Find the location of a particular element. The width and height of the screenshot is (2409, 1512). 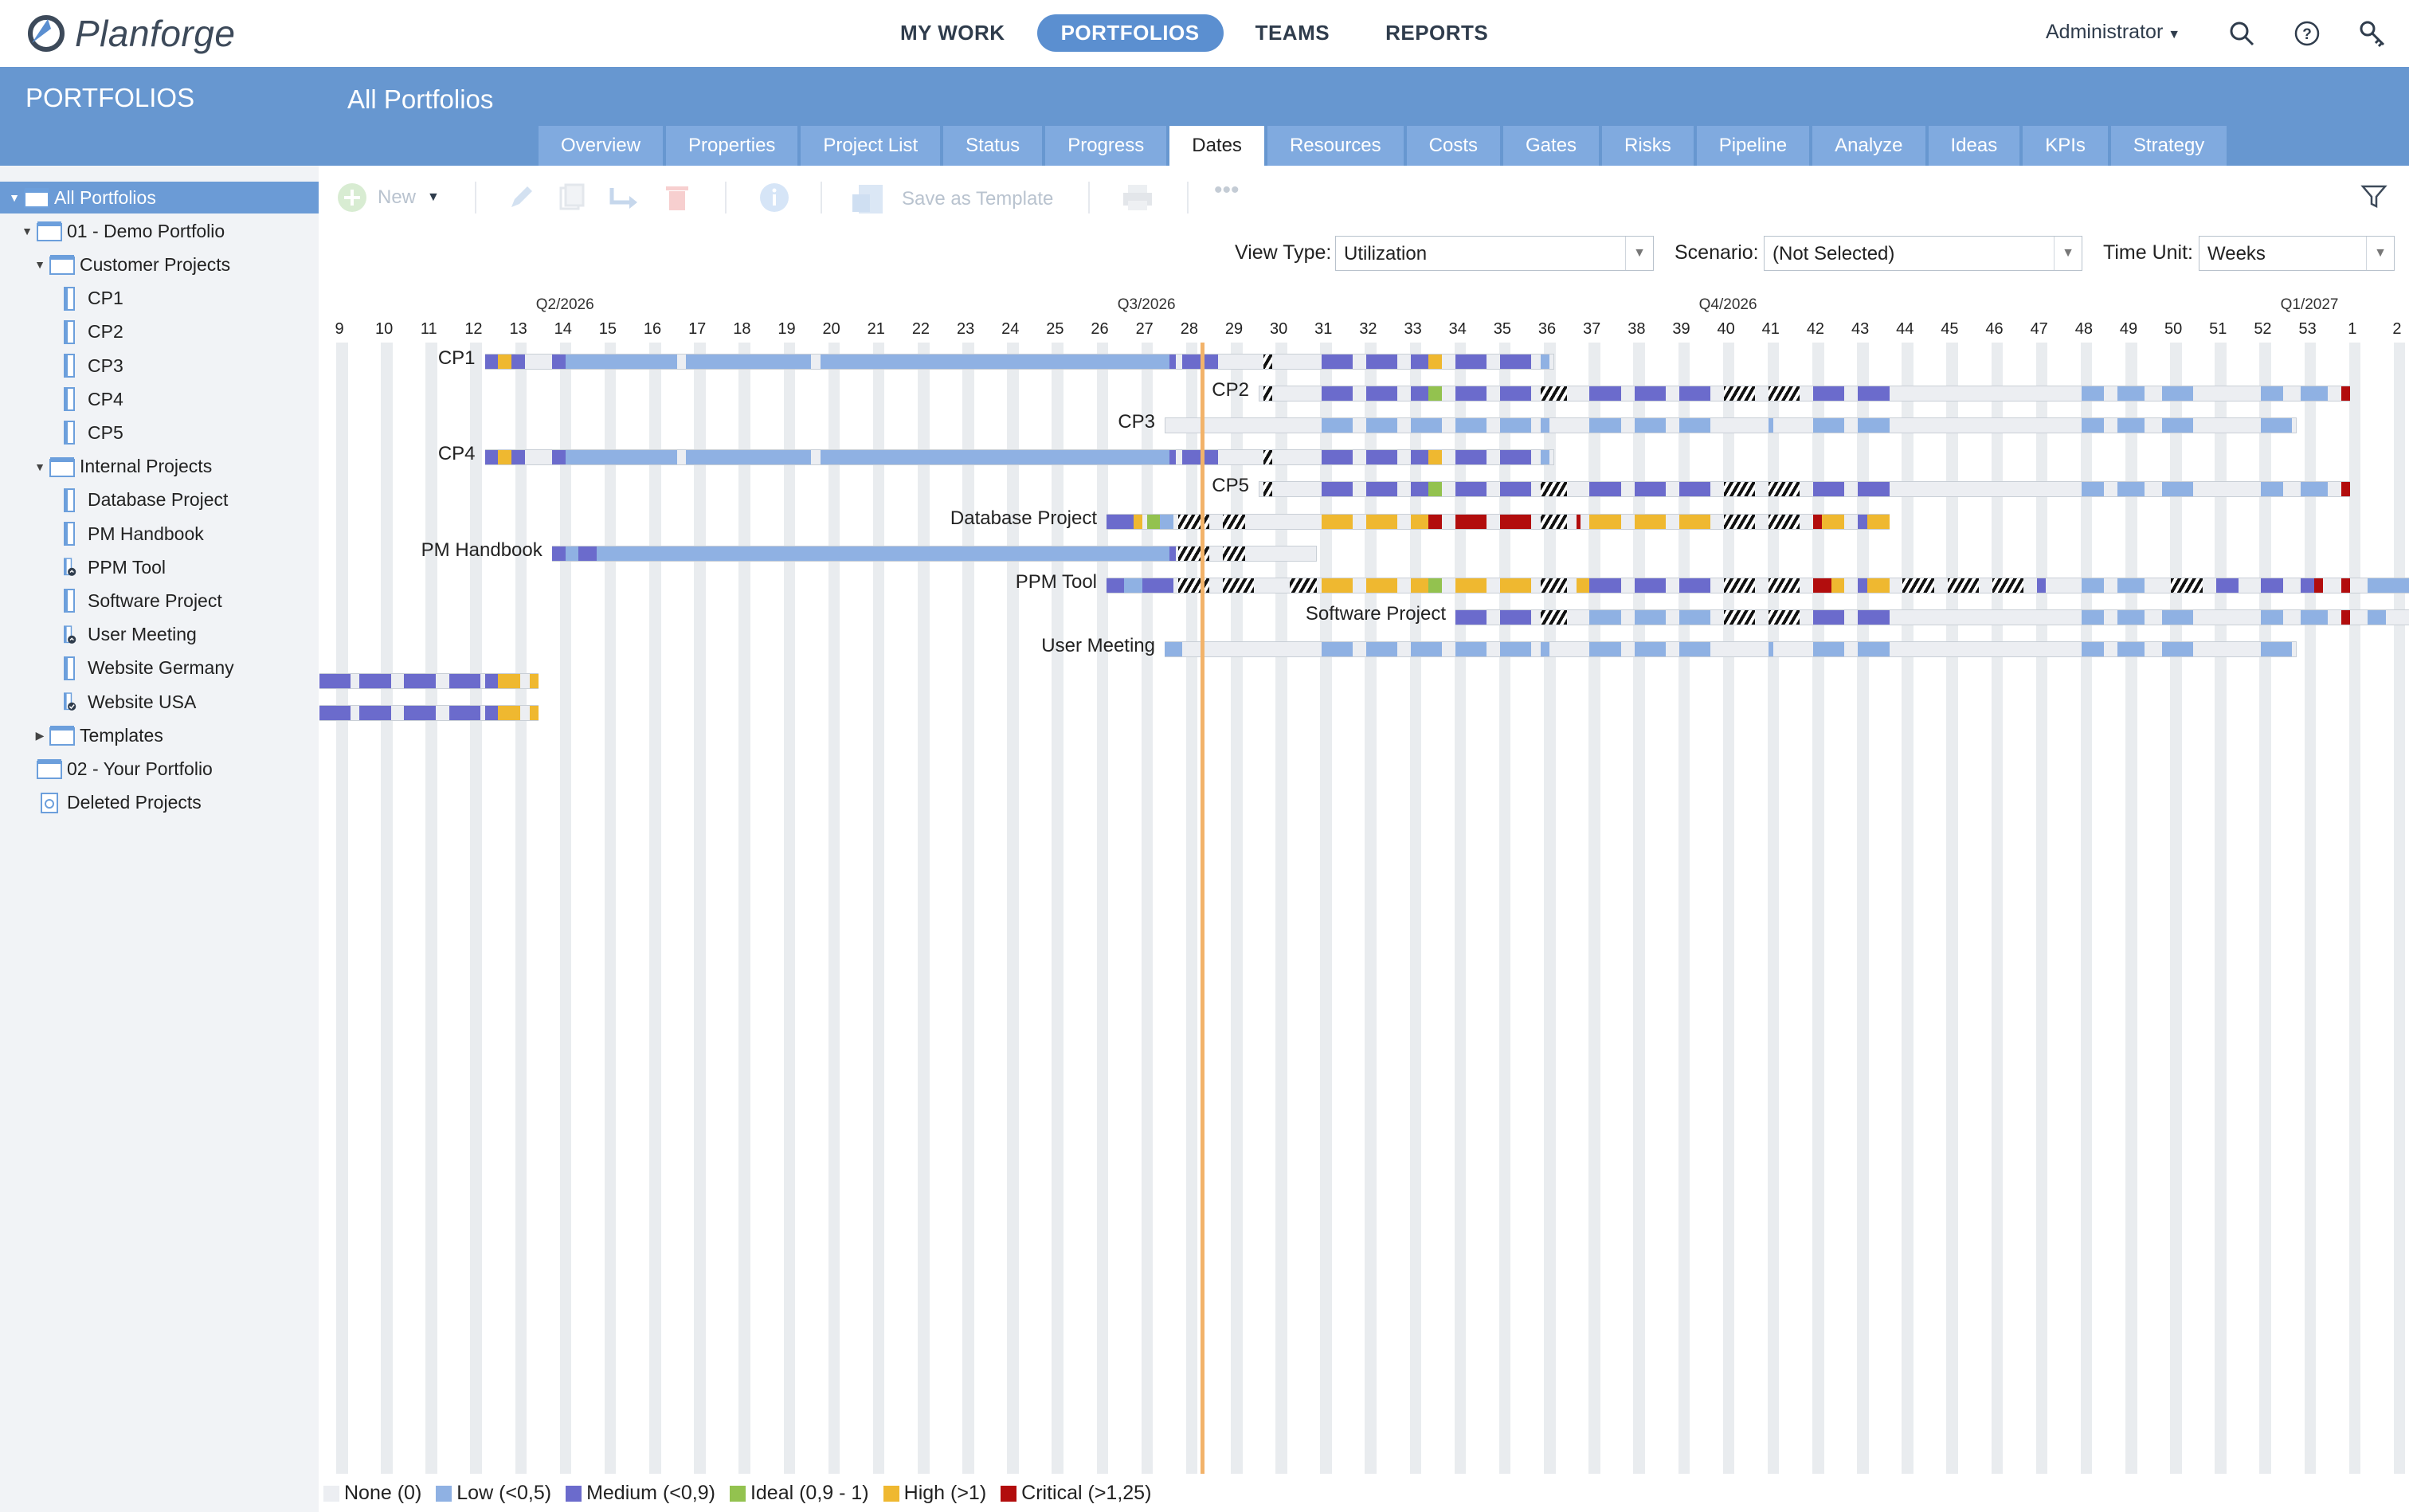

tree-item-cp3: CP3 is located at coordinates (85, 366).